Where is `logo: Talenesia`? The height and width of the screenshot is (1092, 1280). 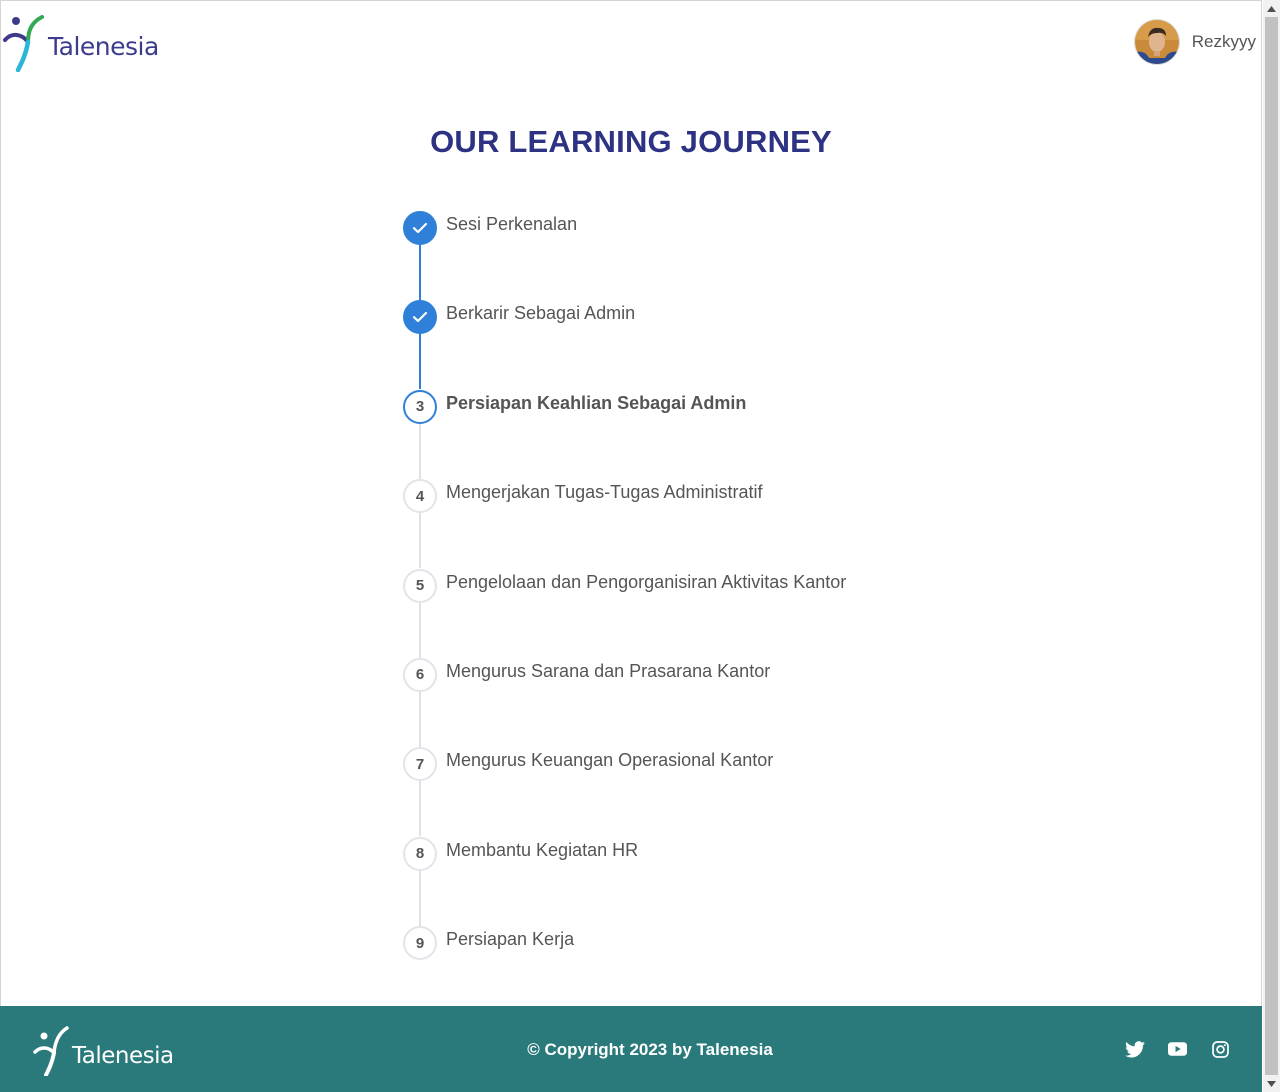
logo: Talenesia is located at coordinates (80, 43).